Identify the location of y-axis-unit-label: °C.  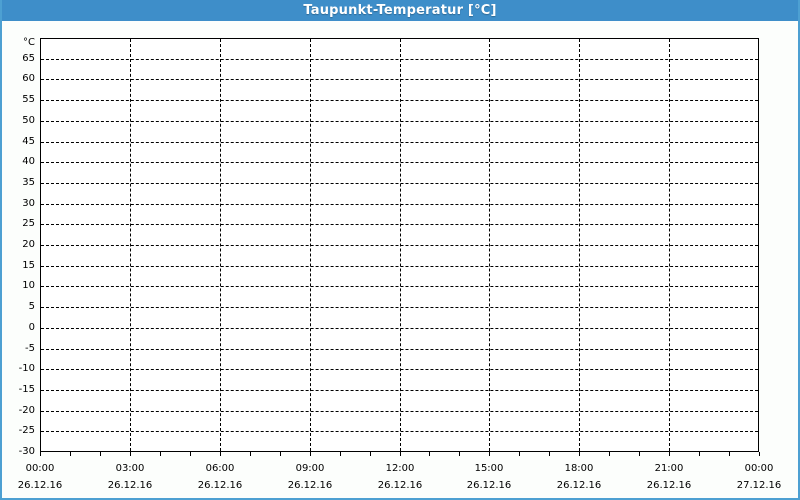
(29, 42).